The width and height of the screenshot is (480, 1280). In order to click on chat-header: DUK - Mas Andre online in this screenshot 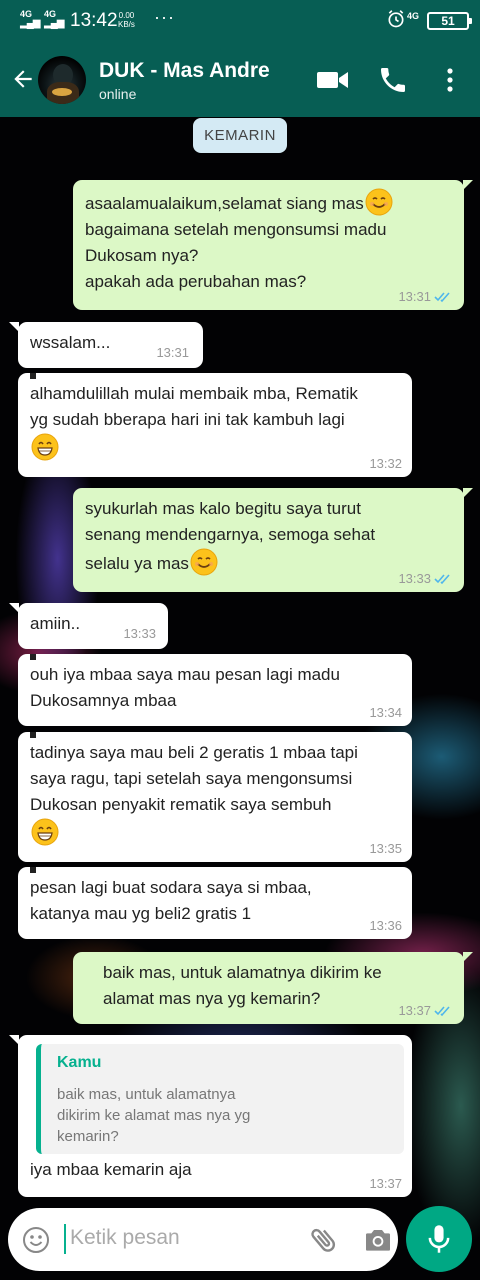, I will do `click(240, 79)`.